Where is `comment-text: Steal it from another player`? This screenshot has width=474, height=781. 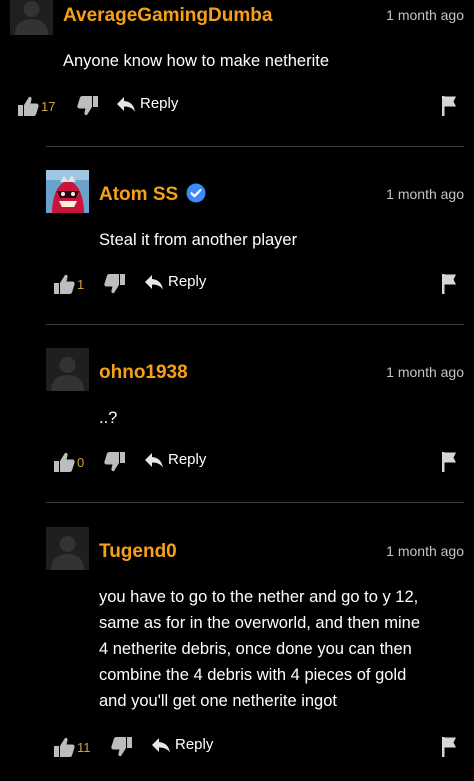 comment-text: Steal it from another player is located at coordinates (198, 240).